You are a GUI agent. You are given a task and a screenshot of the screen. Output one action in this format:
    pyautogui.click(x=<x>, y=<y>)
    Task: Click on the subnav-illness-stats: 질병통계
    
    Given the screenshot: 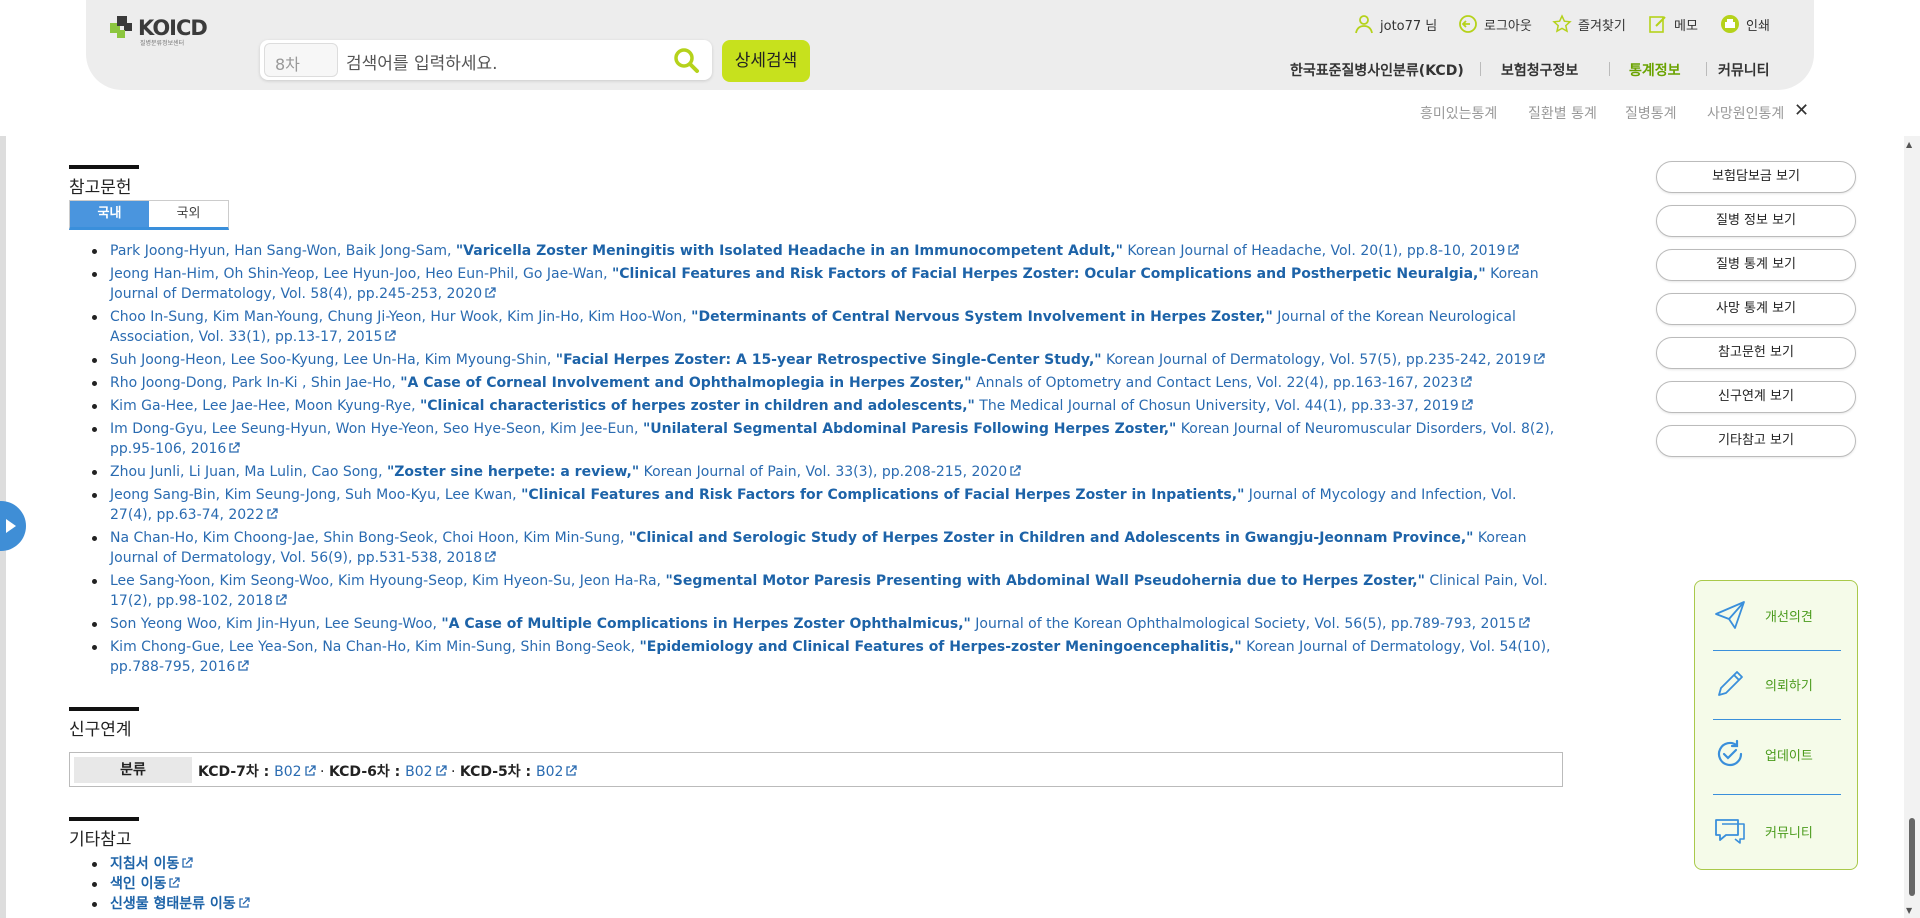 What is the action you would take?
    pyautogui.click(x=1651, y=113)
    